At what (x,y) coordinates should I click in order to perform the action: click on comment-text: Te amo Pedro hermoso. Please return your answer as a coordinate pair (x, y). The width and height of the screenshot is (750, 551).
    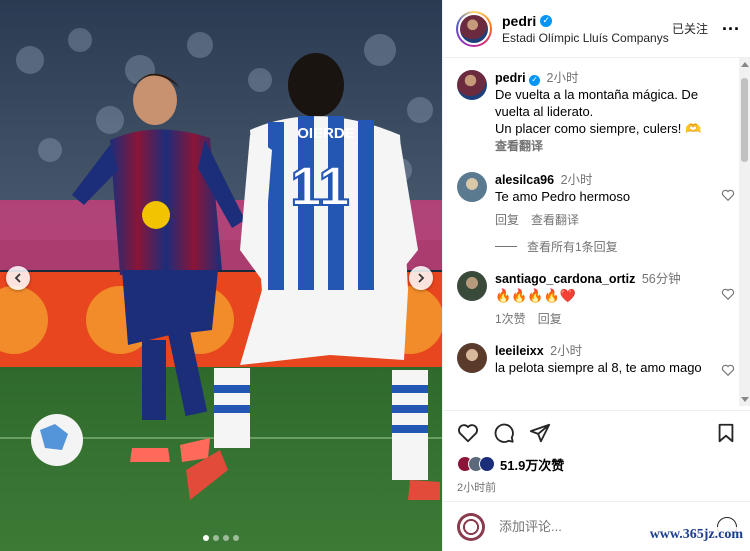
    Looking at the image, I should click on (563, 196).